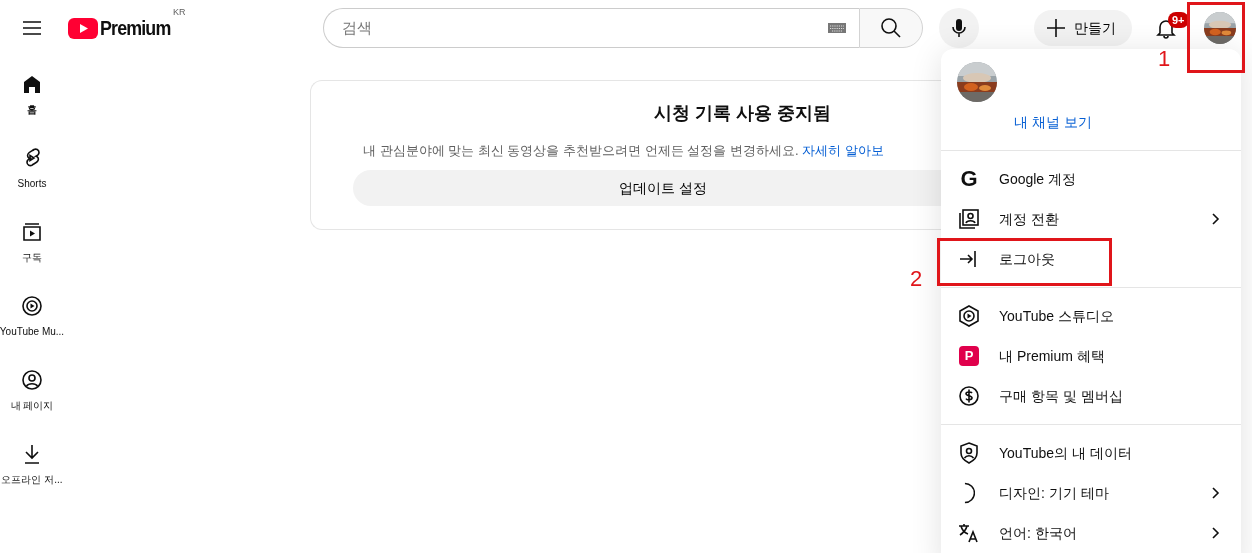 This screenshot has width=1252, height=553. I want to click on studio-icon, so click(969, 316).